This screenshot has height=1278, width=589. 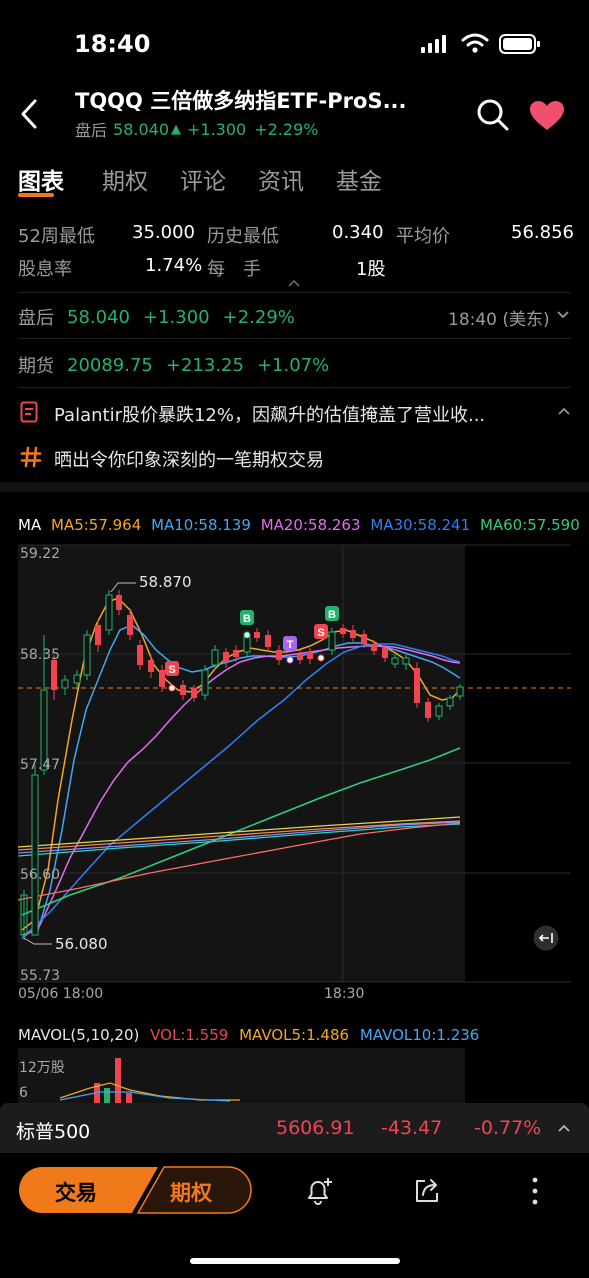 What do you see at coordinates (56, 236) in the screenshot?
I see `low52-label: 52周最低` at bounding box center [56, 236].